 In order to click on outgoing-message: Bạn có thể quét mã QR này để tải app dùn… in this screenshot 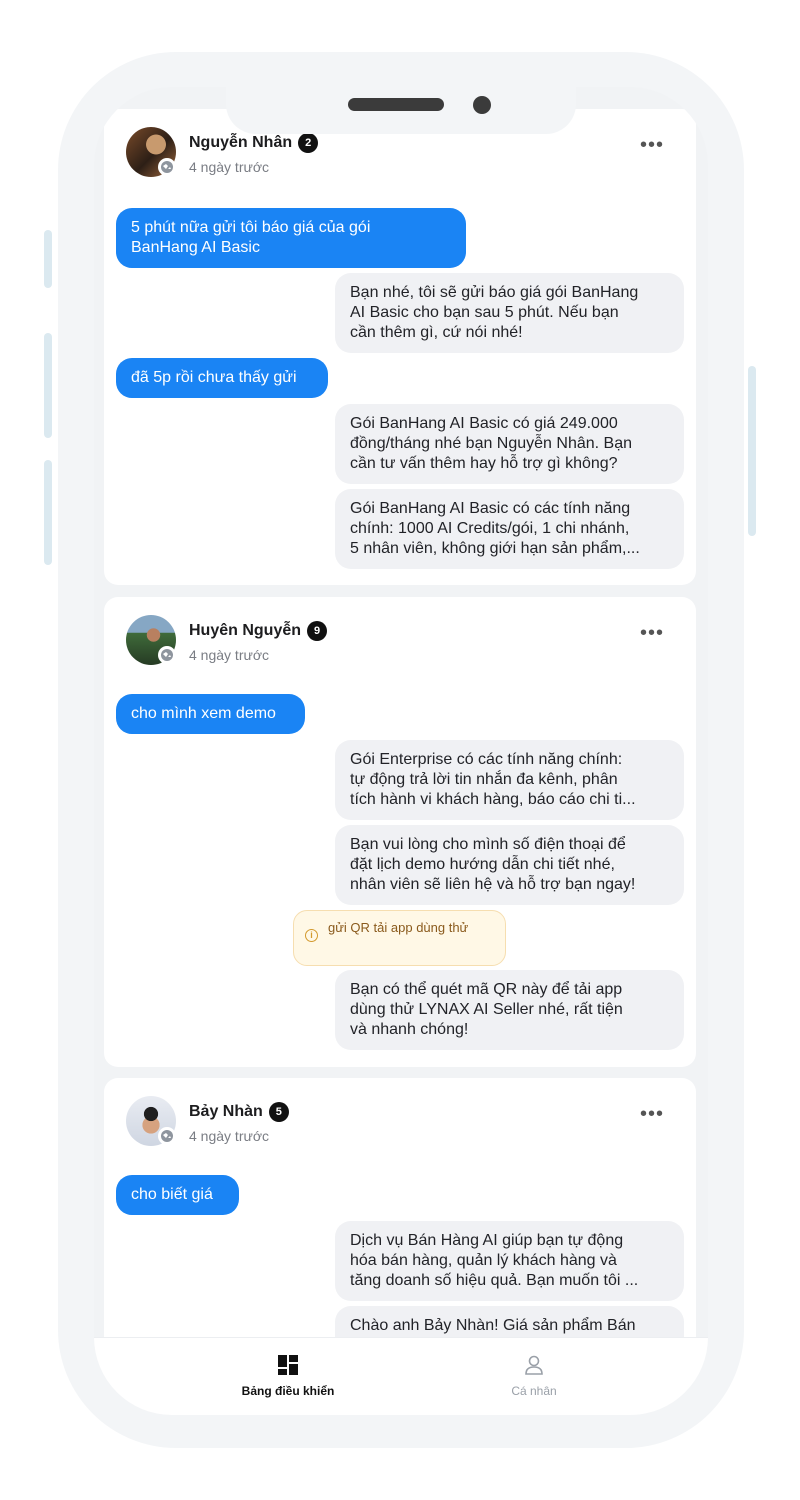, I will do `click(509, 1010)`.